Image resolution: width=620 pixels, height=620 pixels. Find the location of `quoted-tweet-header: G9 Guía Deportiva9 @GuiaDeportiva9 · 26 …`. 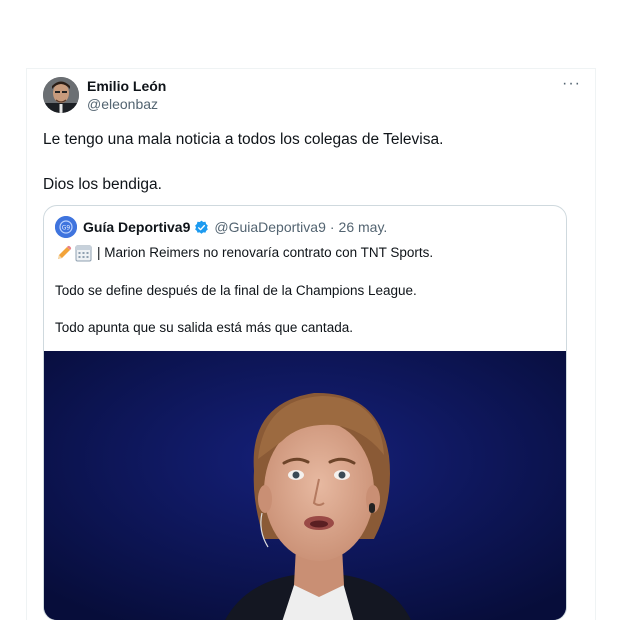

quoted-tweet-header: G9 Guía Deportiva9 @GuiaDeportiva9 · 26 … is located at coordinates (221, 227).